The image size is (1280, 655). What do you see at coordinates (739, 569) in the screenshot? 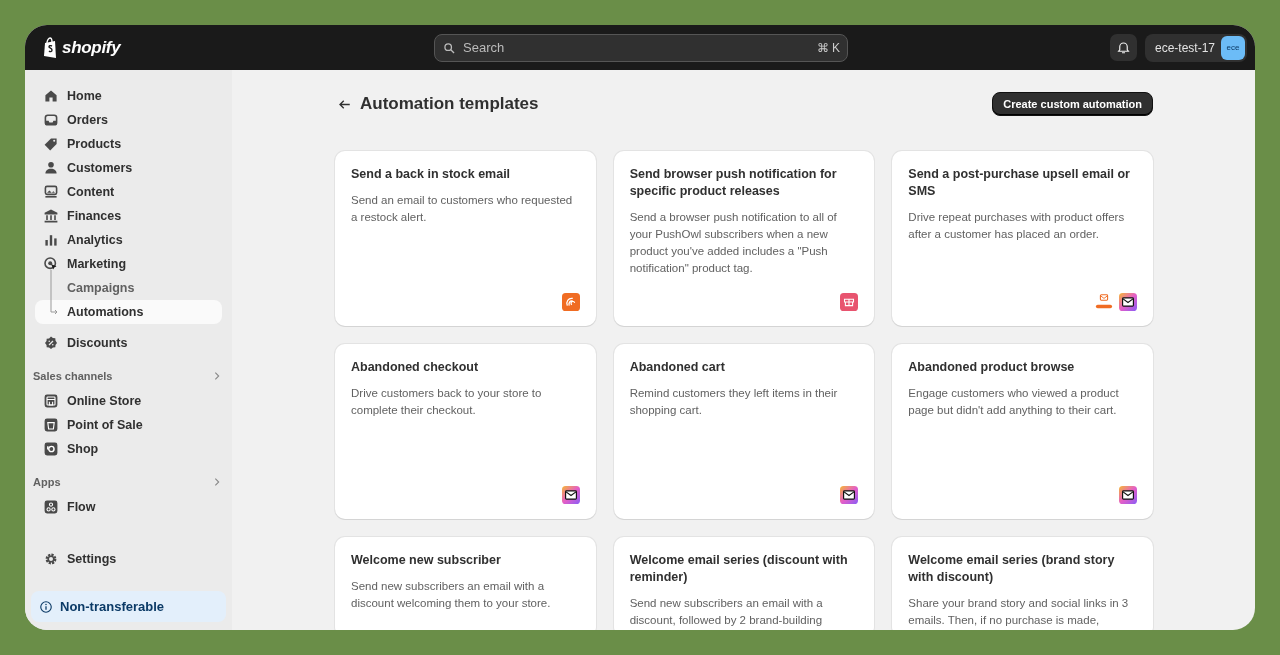
I see `card-title: Welcome email series (discount with reminder)` at bounding box center [739, 569].